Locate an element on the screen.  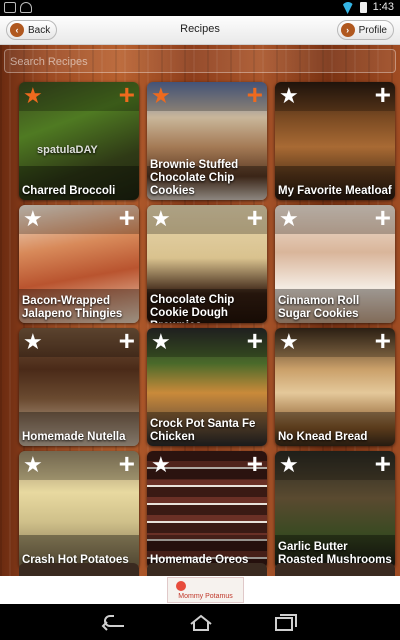
recipe-card: ★ + Garlic Butter Roasted Mushrooms is located at coordinates (335, 510).